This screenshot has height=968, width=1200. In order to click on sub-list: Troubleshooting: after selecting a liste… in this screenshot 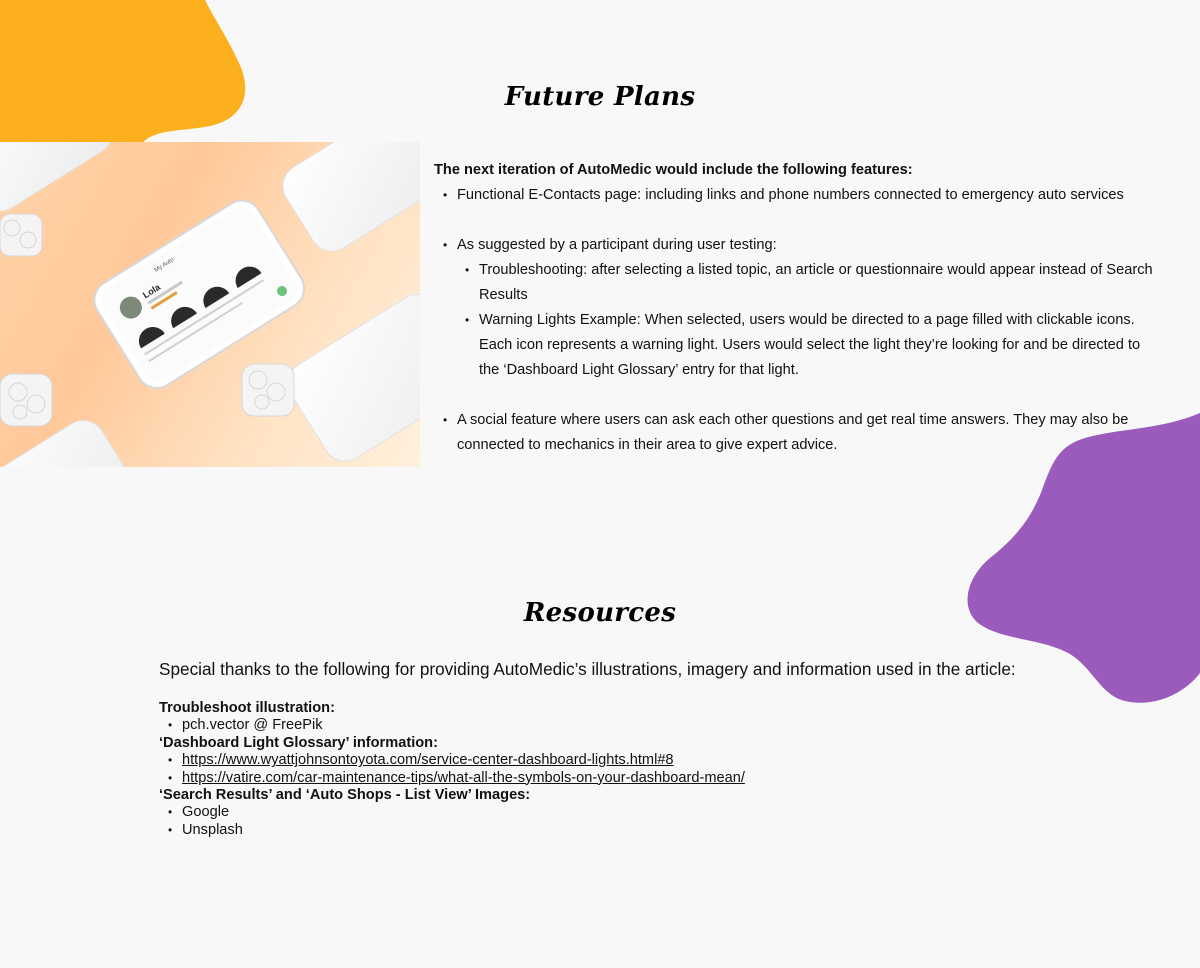, I will do `click(810, 320)`.